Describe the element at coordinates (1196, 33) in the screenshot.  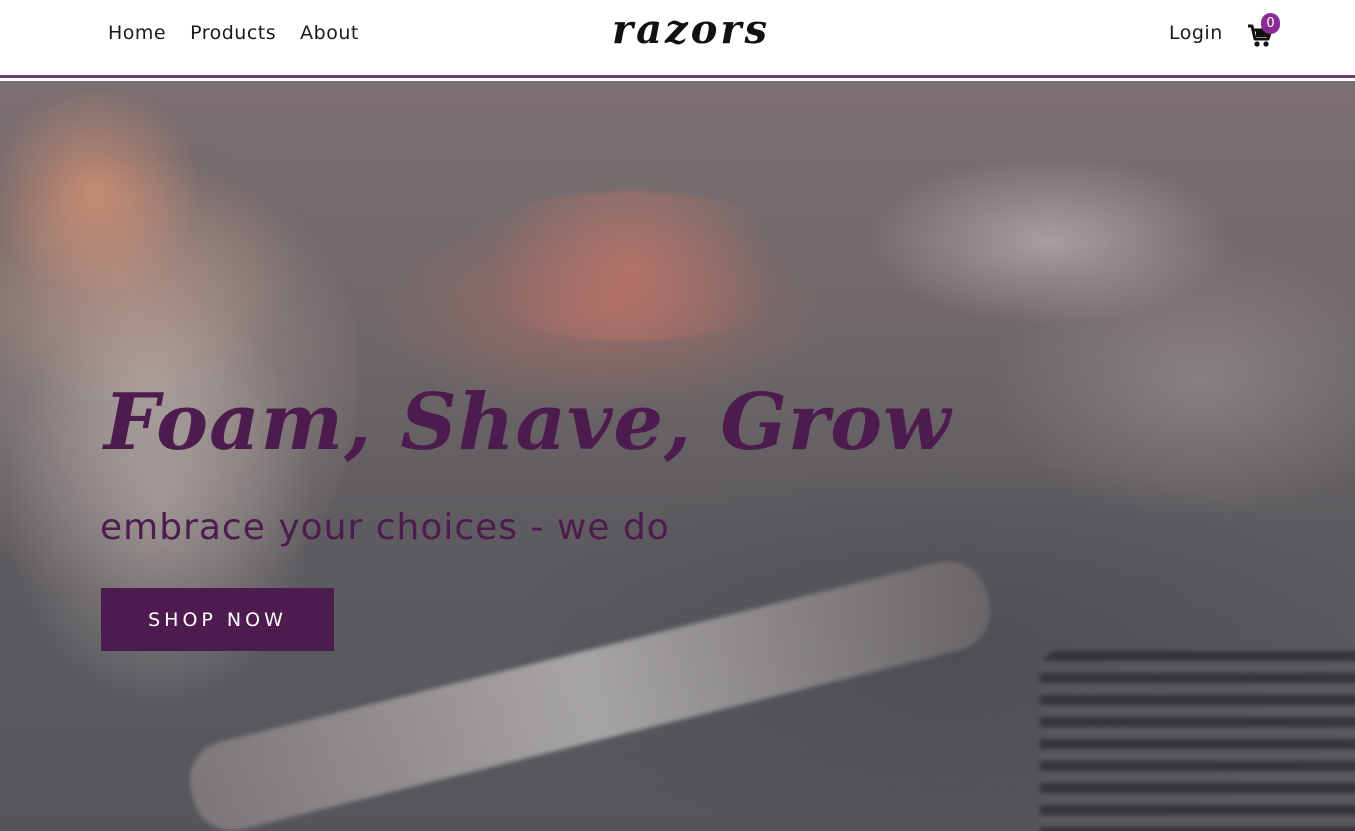
I see `login-link: Login` at that location.